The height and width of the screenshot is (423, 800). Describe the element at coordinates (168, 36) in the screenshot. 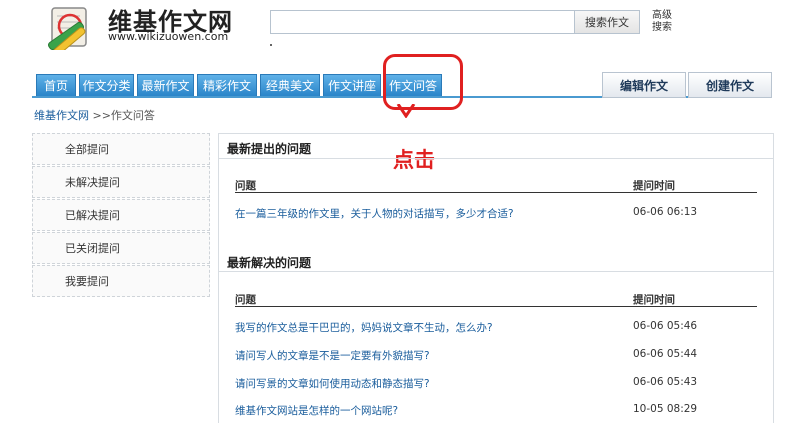

I see `site-url: www.wikizuowen.com` at that location.